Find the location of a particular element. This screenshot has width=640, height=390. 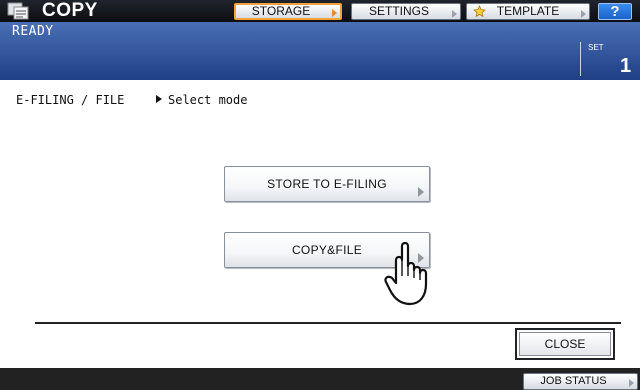

job-status-button: JOB STATUS is located at coordinates (580, 381).